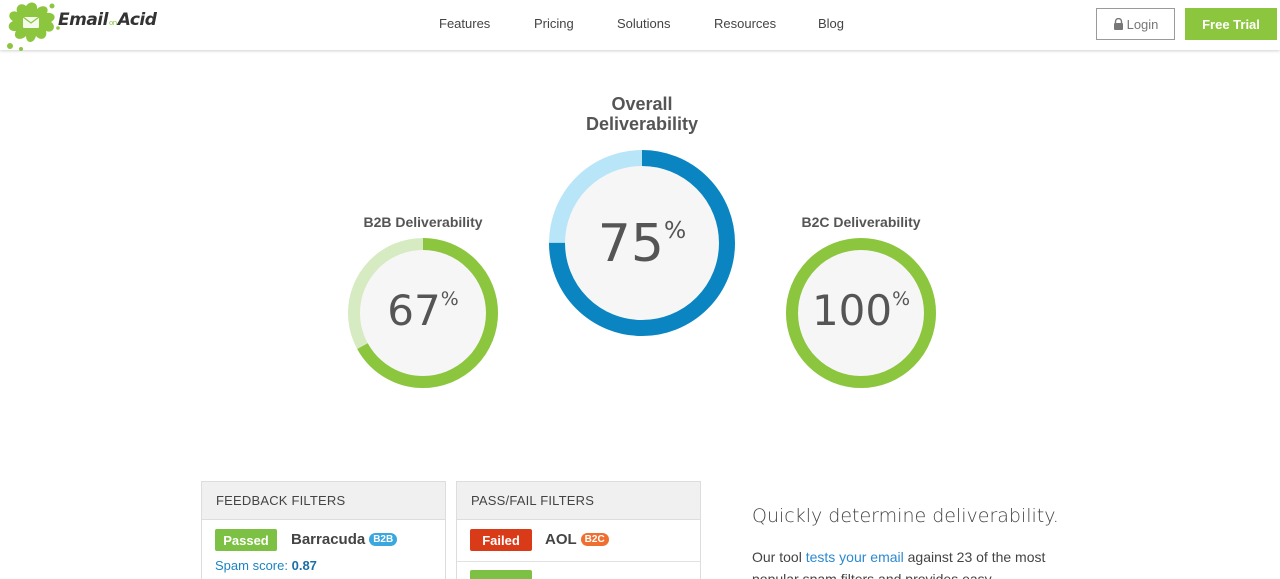  I want to click on filter-row-partial, so click(578, 570).